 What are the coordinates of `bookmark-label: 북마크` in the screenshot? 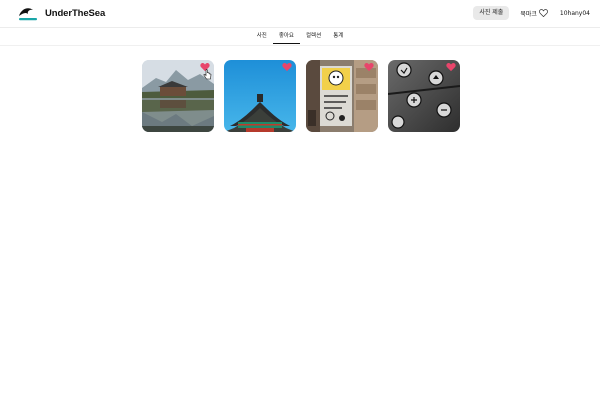 It's located at (528, 14).